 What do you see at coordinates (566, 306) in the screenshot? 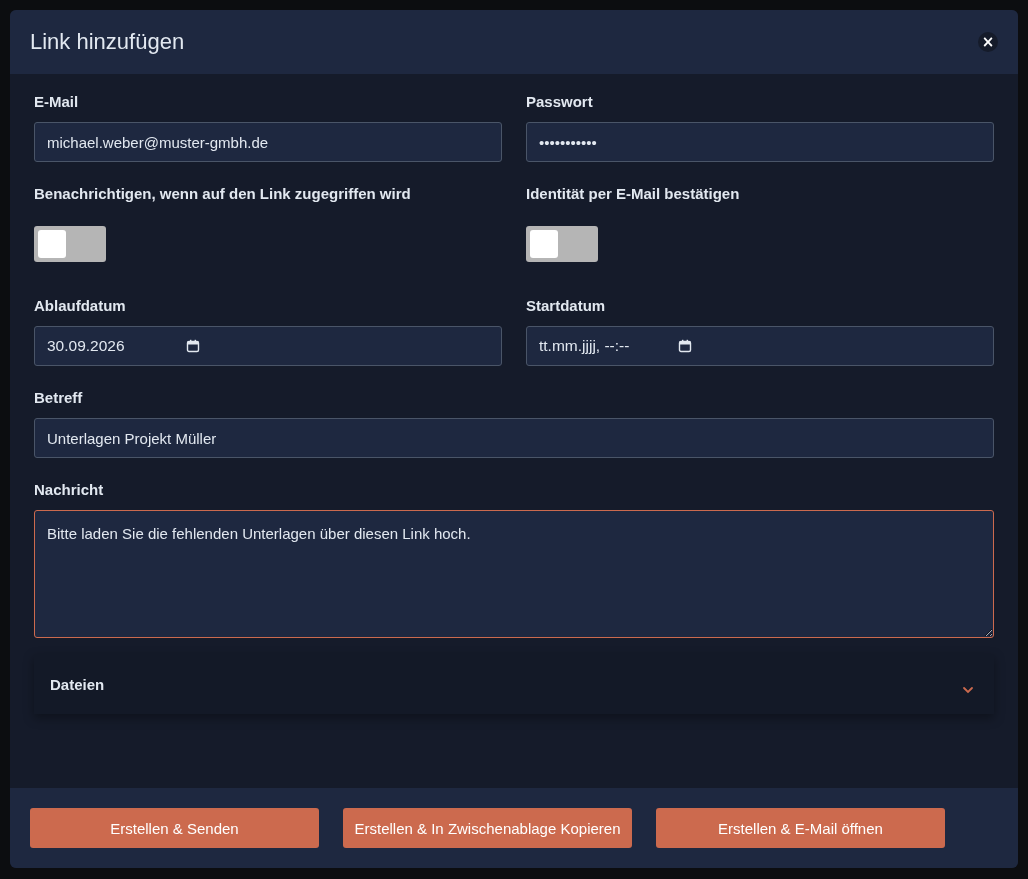
I see `field-label: Startdatum` at bounding box center [566, 306].